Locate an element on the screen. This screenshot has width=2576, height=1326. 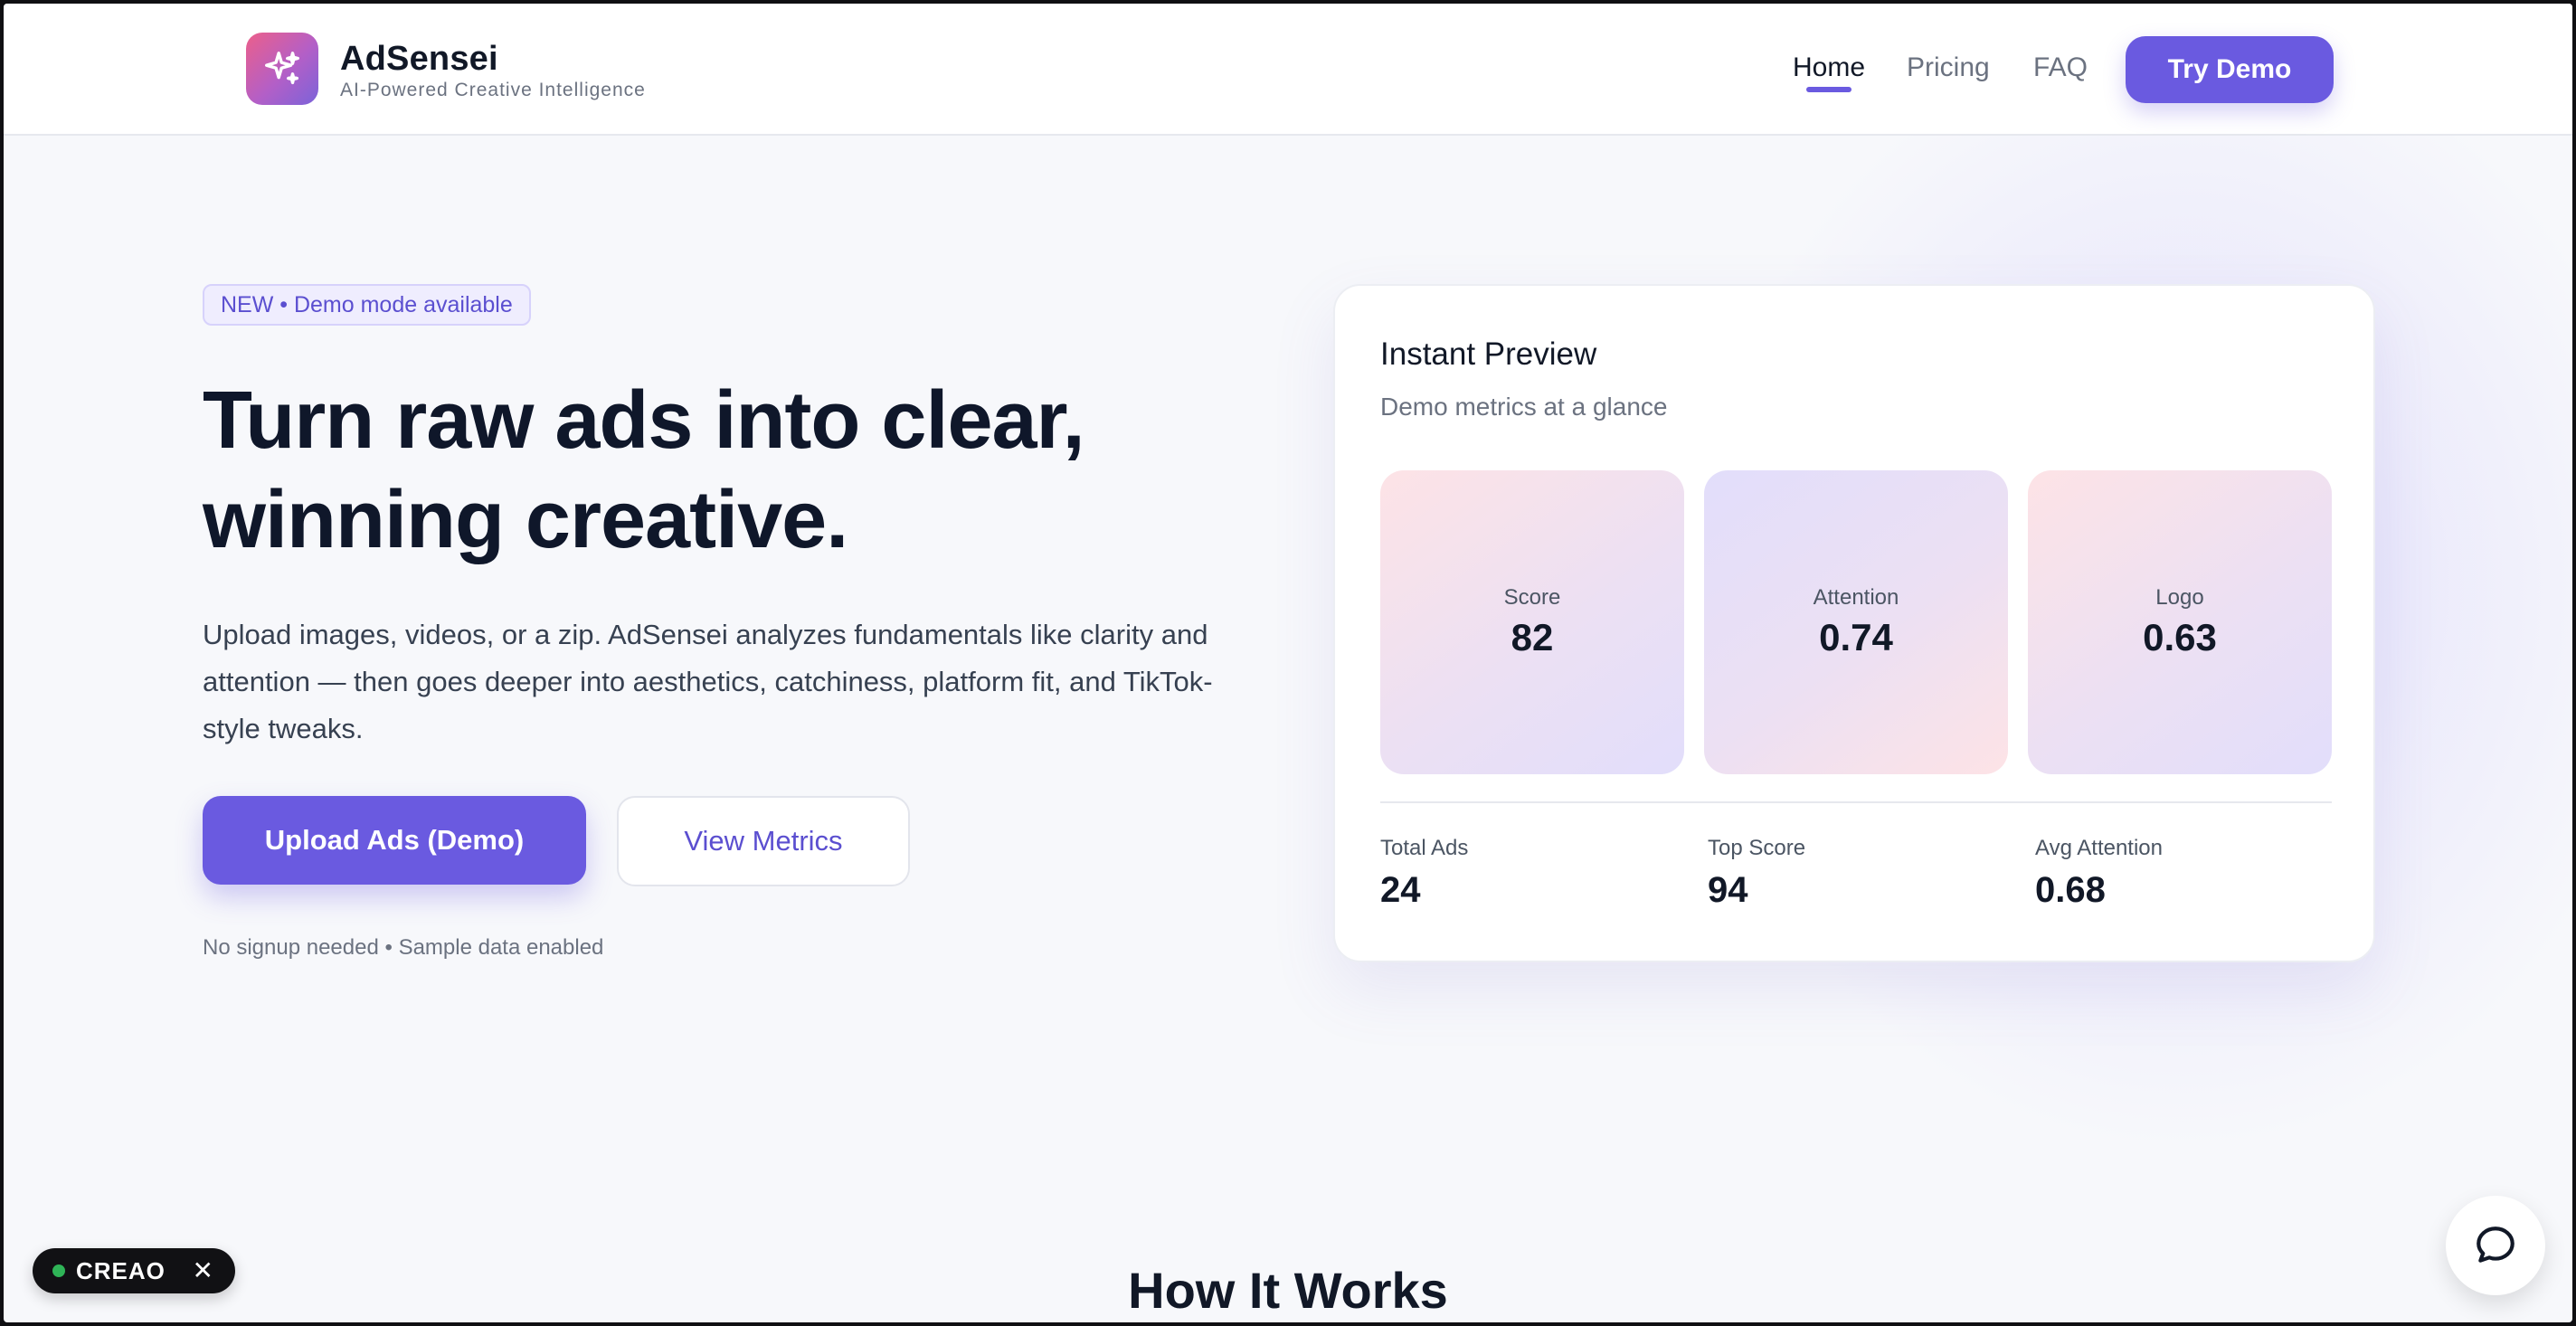
metric-value: 0.63 is located at coordinates (2180, 637).